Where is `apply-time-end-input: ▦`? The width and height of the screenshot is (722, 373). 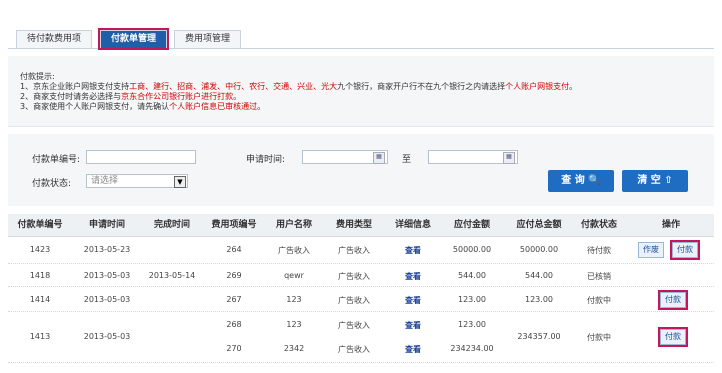 apply-time-end-input: ▦ is located at coordinates (473, 157).